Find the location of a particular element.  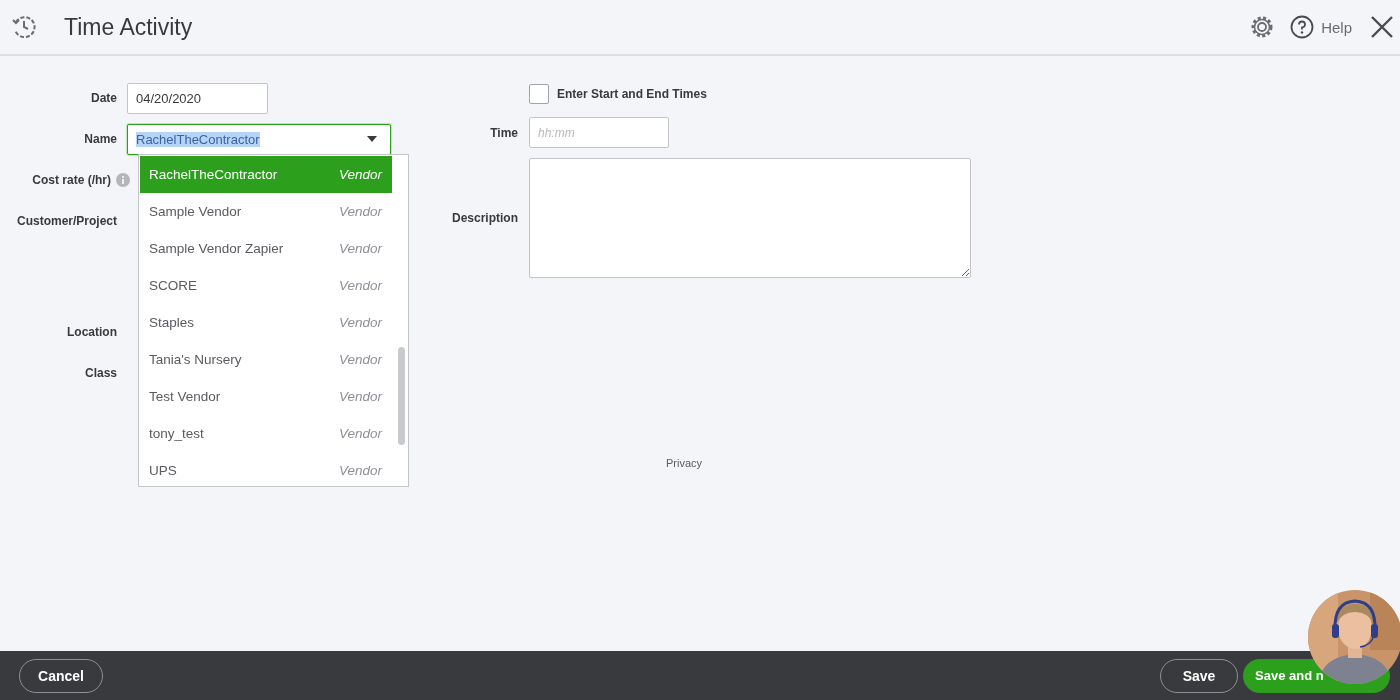

checkbox-label: Enter Start and End Times is located at coordinates (632, 94).